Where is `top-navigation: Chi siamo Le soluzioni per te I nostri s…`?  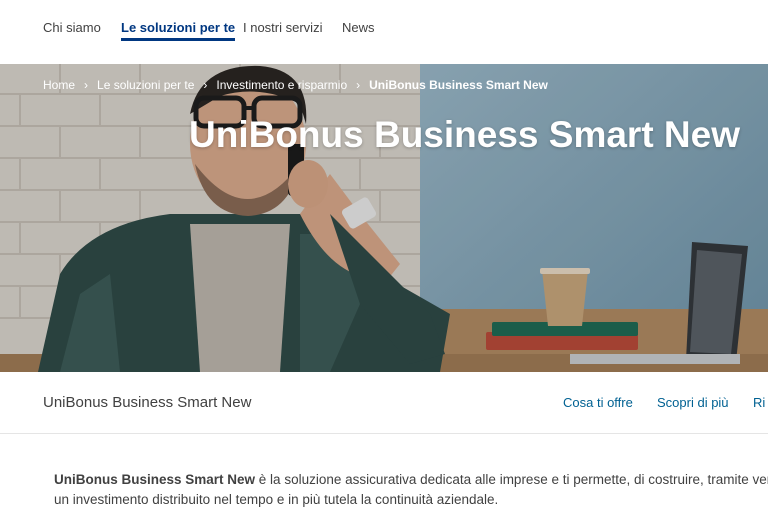
top-navigation: Chi siamo Le soluzioni per te I nostri s… is located at coordinates (384, 32).